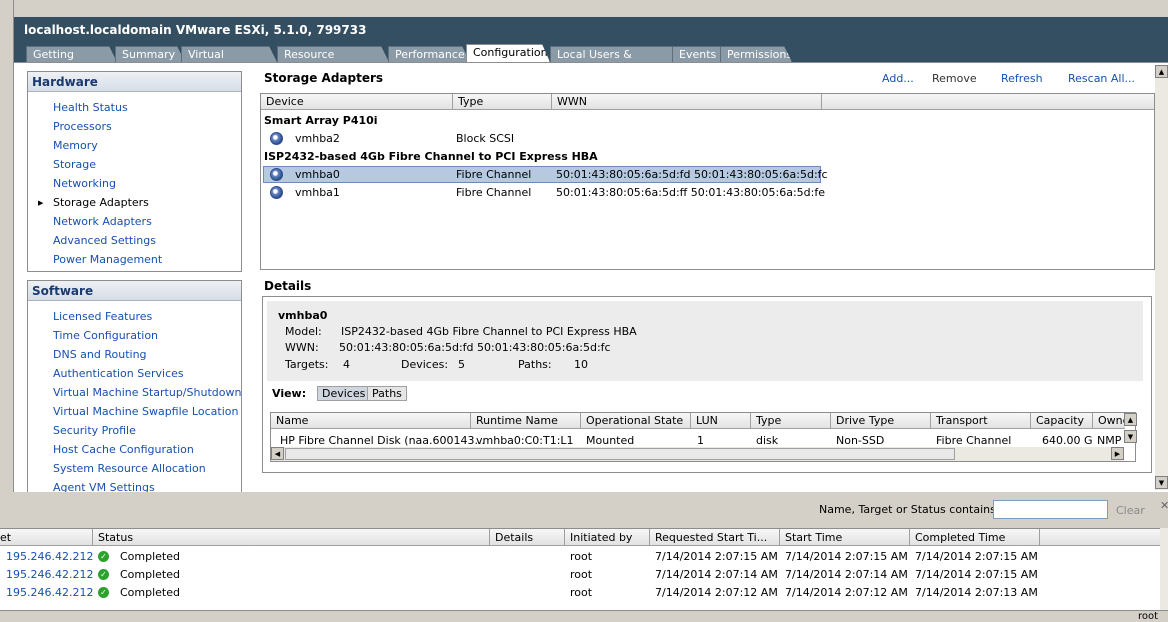  I want to click on sidebar-item-host-cache-configuration: Host Cache Configuration, so click(123, 449).